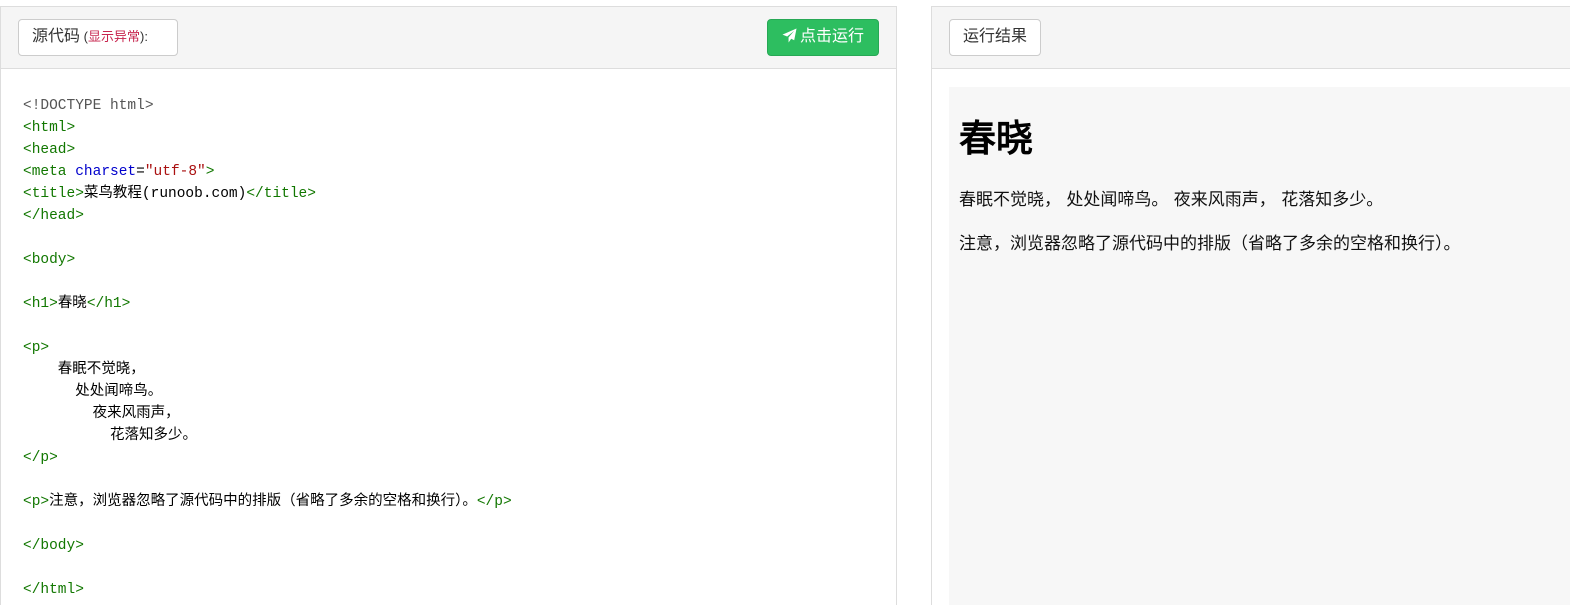 The width and height of the screenshot is (1570, 605). I want to click on run-button-label: 点击运行, so click(832, 36).